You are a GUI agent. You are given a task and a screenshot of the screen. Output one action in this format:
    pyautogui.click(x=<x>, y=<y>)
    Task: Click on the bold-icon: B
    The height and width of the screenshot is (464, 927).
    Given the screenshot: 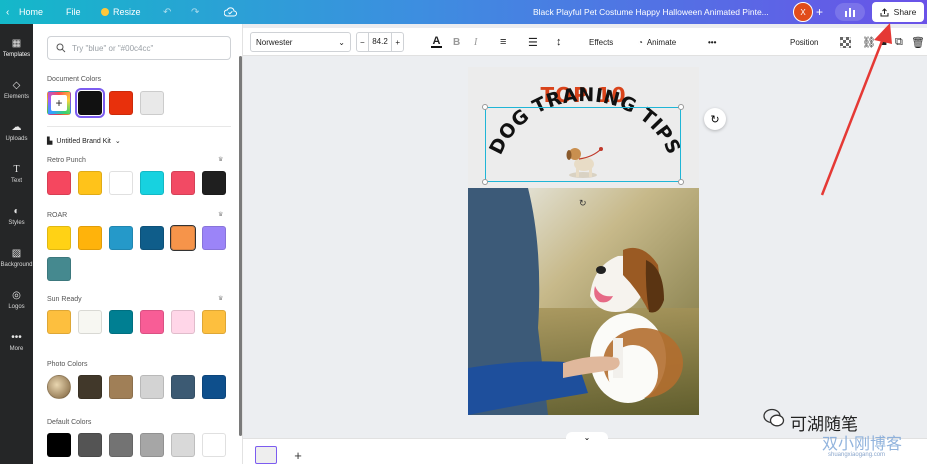 What is the action you would take?
    pyautogui.click(x=457, y=42)
    